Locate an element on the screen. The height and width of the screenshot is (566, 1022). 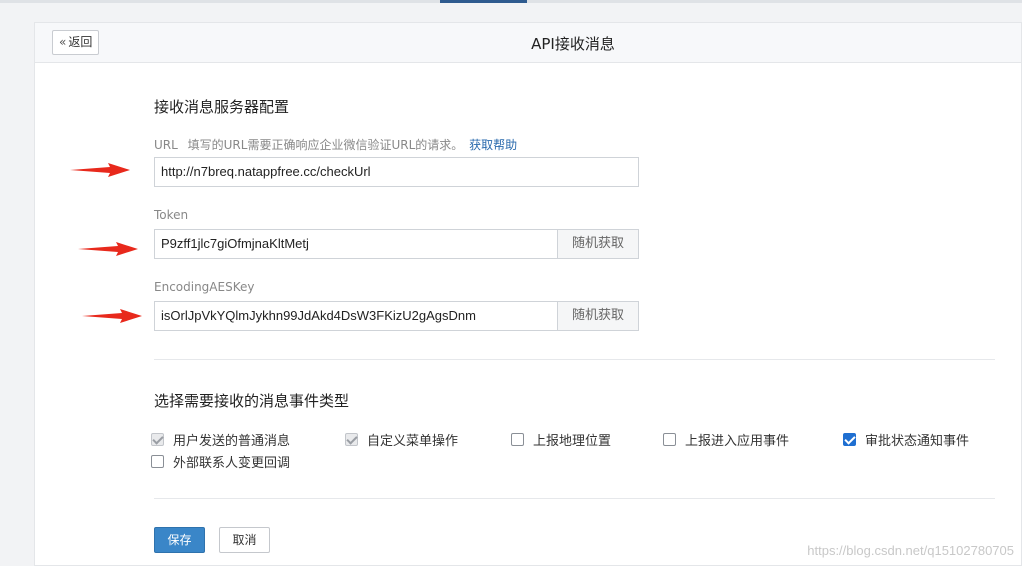
event-checkbox-location: 上报地理位置 is located at coordinates (561, 439).